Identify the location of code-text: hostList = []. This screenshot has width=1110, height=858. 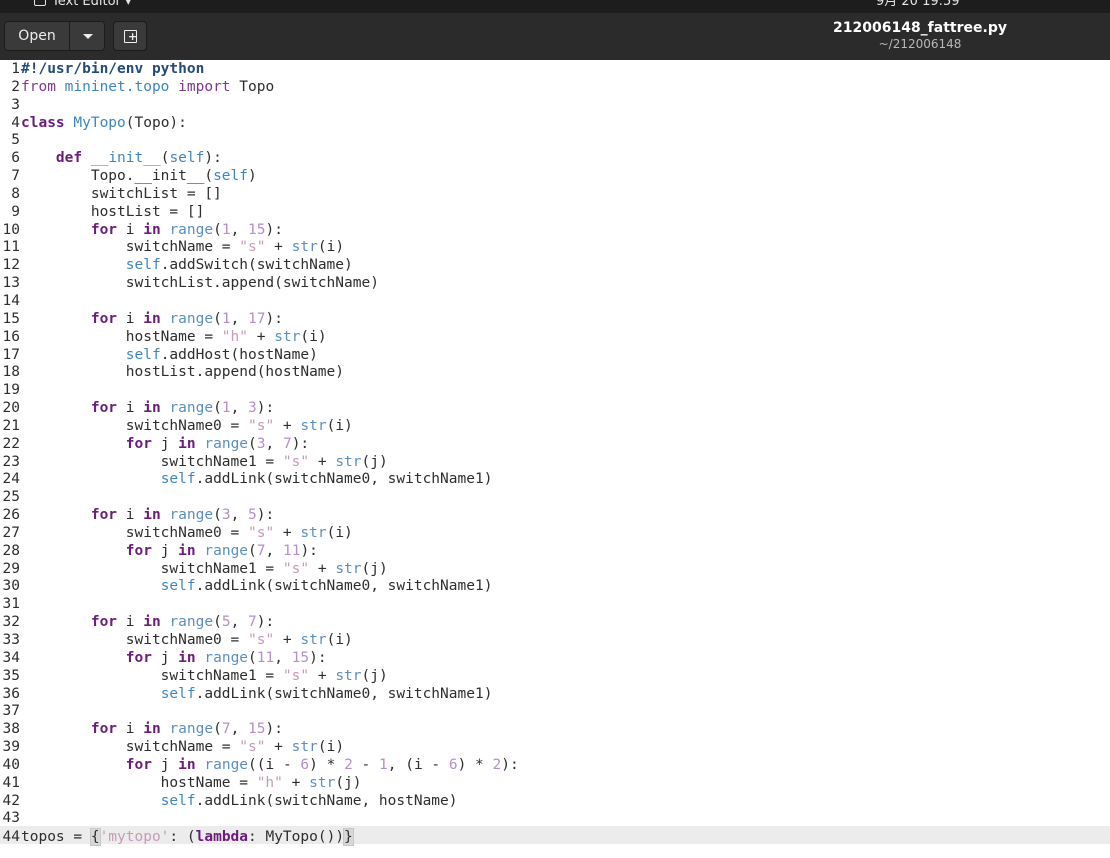
(113, 211).